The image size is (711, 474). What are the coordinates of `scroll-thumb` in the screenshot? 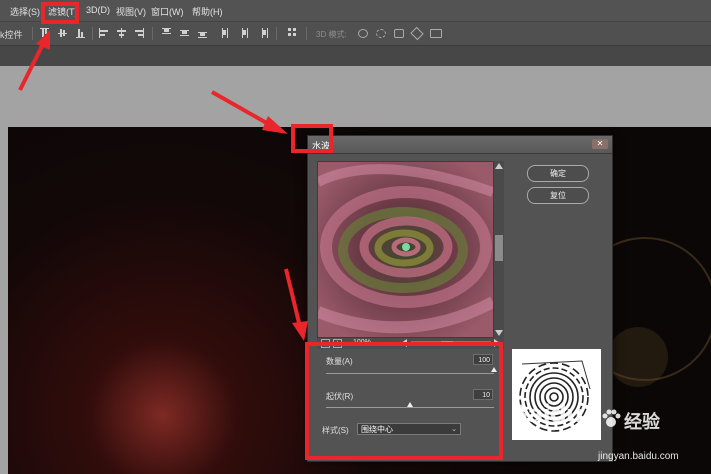 It's located at (499, 248).